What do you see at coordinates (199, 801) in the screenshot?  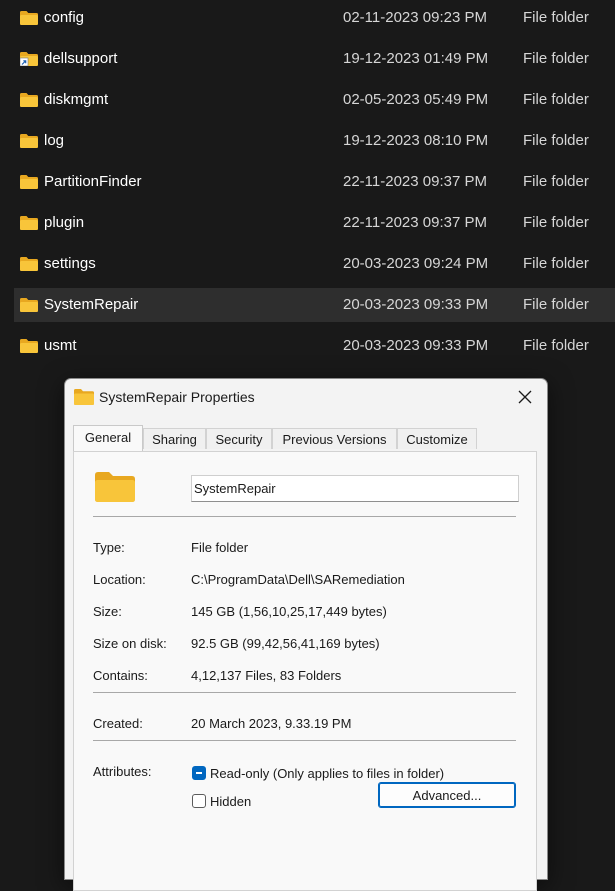 I see `hidden-checkbox` at bounding box center [199, 801].